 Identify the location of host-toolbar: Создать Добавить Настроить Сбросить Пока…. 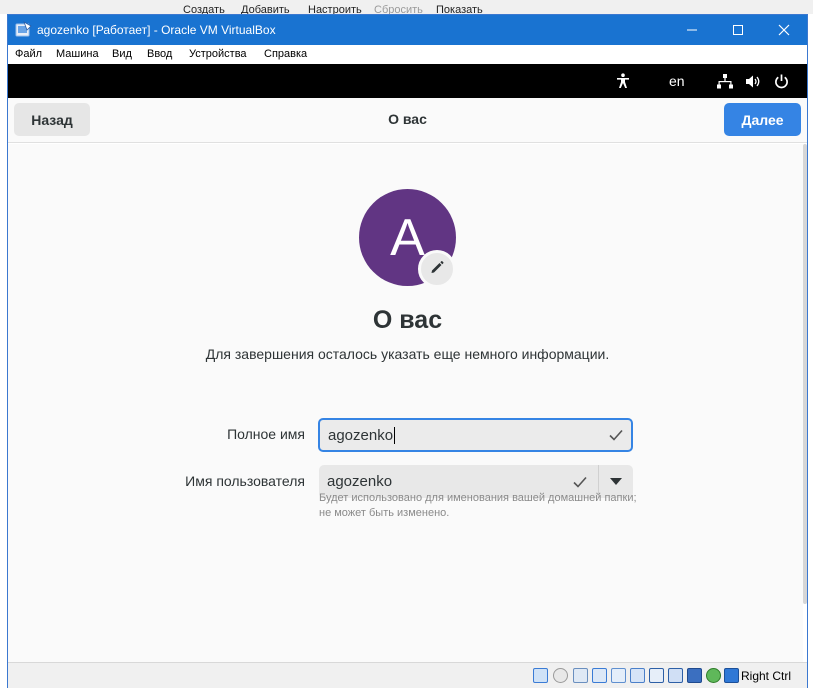
(406, 8).